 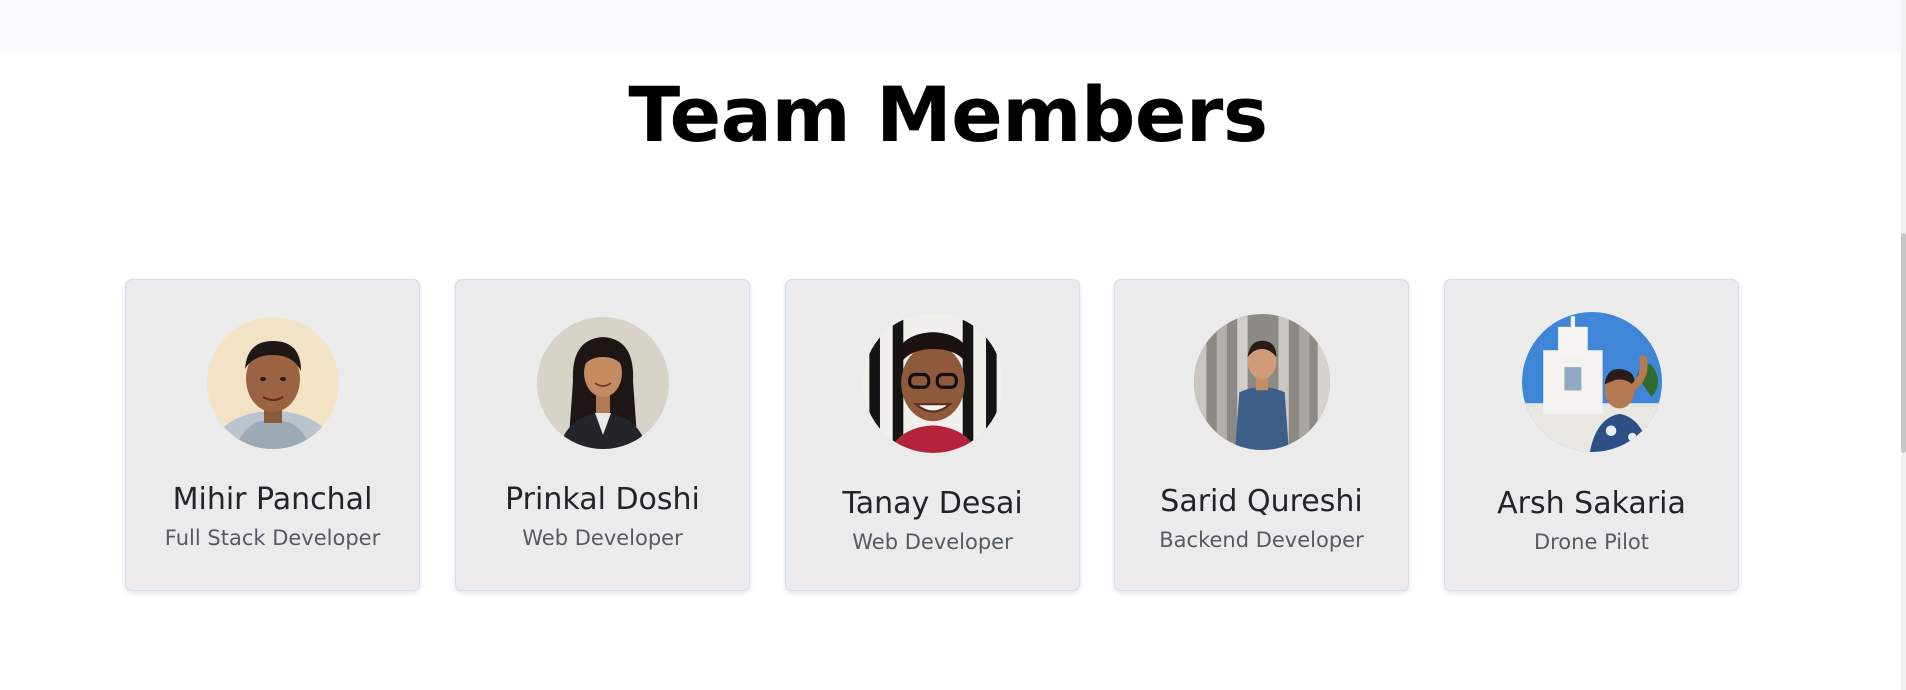 I want to click on member-role: Drone Pilot, so click(x=1591, y=542).